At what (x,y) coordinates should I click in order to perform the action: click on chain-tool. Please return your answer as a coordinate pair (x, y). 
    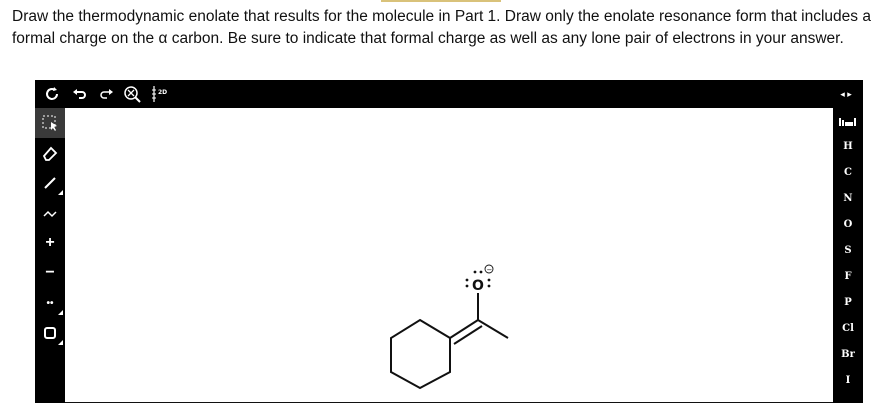
    Looking at the image, I should click on (50, 213).